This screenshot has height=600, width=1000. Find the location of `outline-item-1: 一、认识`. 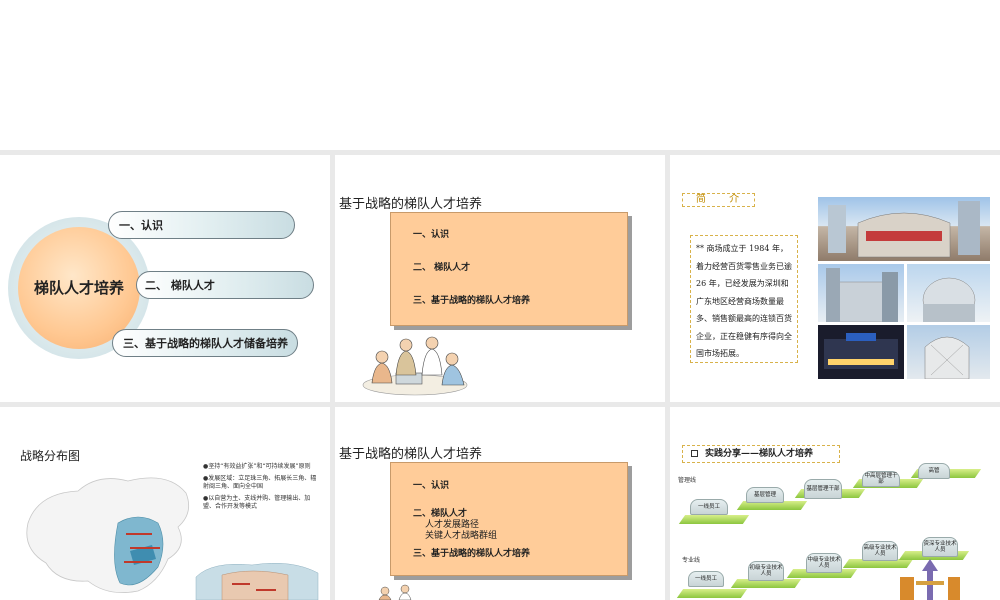

outline-item-1: 一、认识 is located at coordinates (201, 225).